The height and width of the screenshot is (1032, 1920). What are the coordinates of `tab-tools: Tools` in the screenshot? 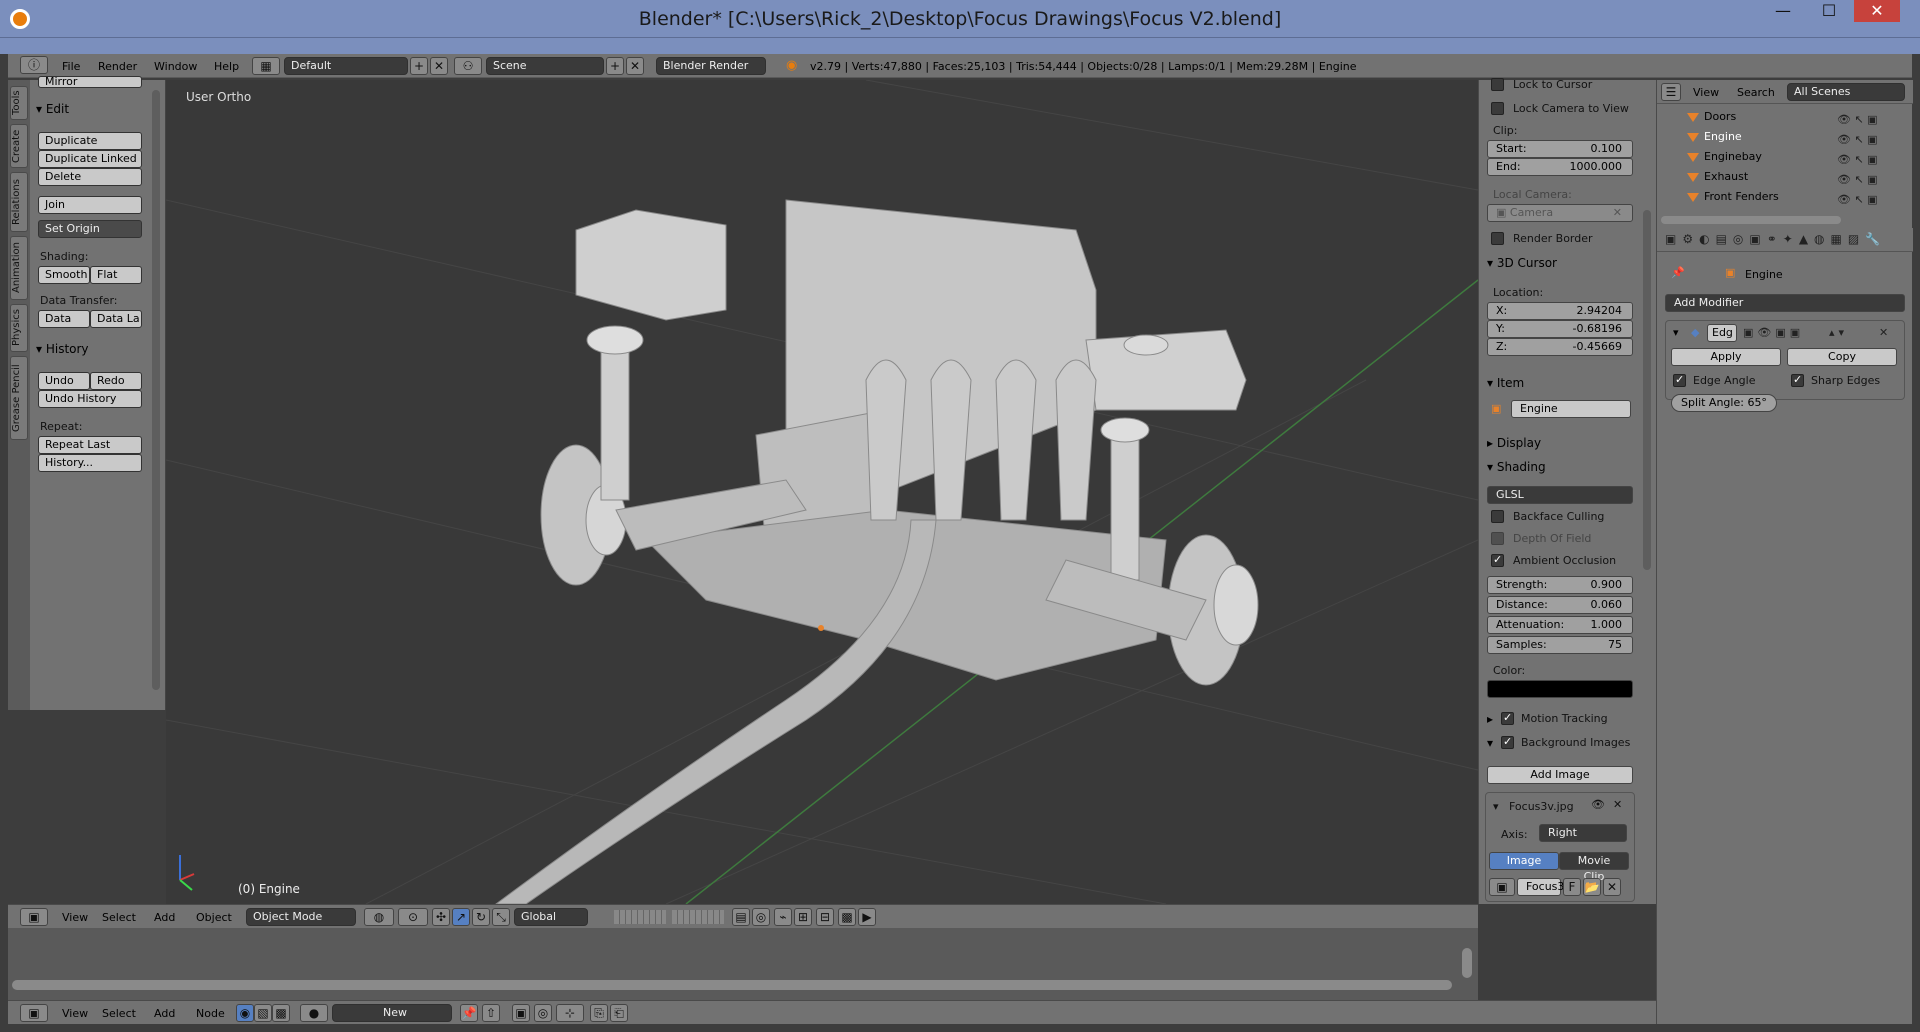 It's located at (19, 103).